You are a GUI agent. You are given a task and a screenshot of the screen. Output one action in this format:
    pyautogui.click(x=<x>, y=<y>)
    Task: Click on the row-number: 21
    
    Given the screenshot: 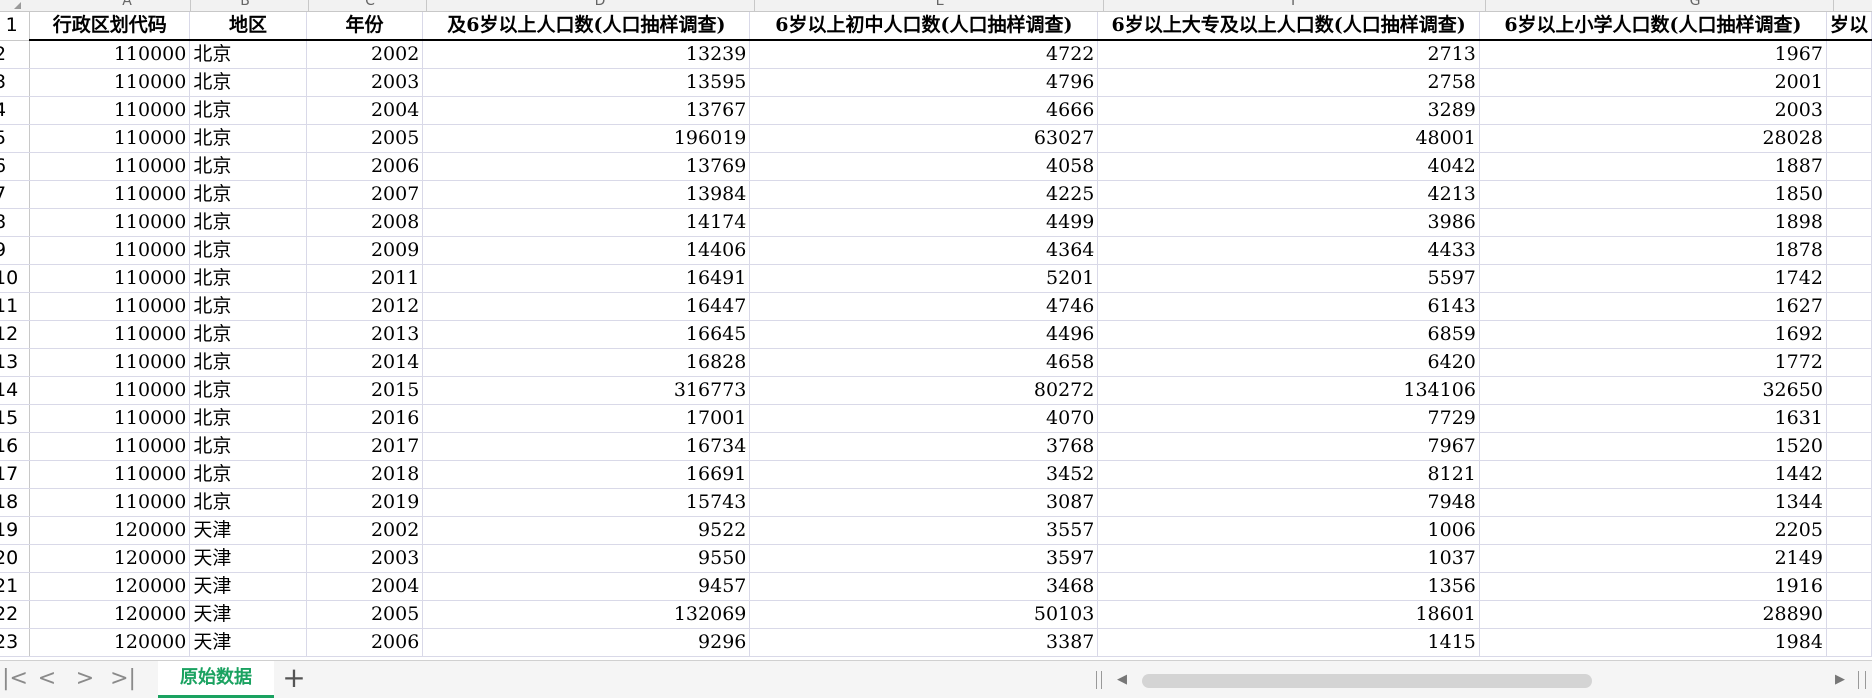 What is the action you would take?
    pyautogui.click(x=15, y=586)
    